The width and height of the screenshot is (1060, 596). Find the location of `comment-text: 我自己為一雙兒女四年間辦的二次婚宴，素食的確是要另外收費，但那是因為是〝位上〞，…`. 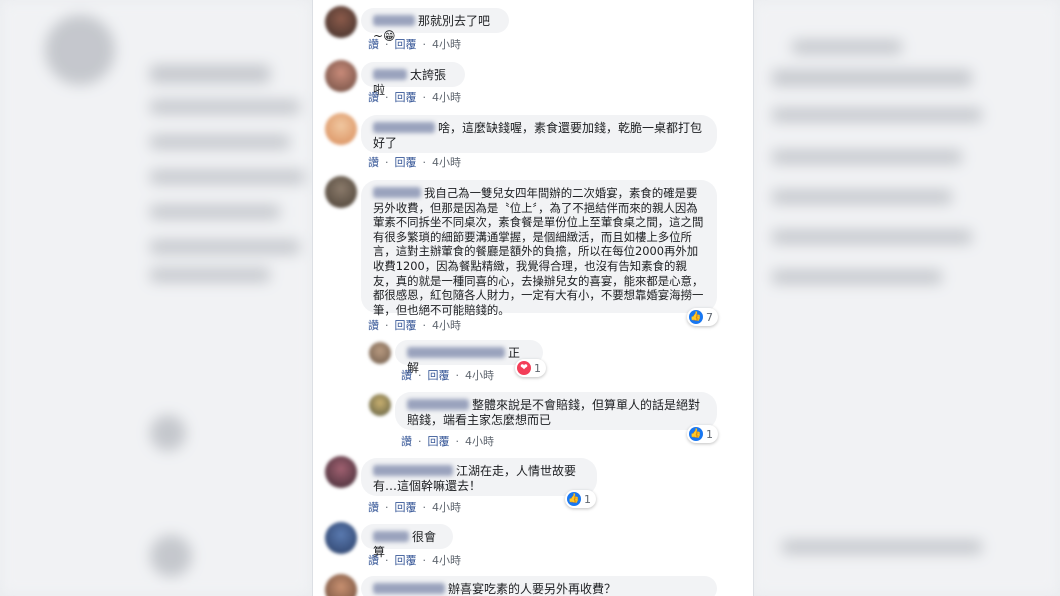

comment-text: 我自己為一雙兒女四年間辦的二次婚宴，素食的確是要另外收費，但那是因為是〝位上〞，… is located at coordinates (538, 251).